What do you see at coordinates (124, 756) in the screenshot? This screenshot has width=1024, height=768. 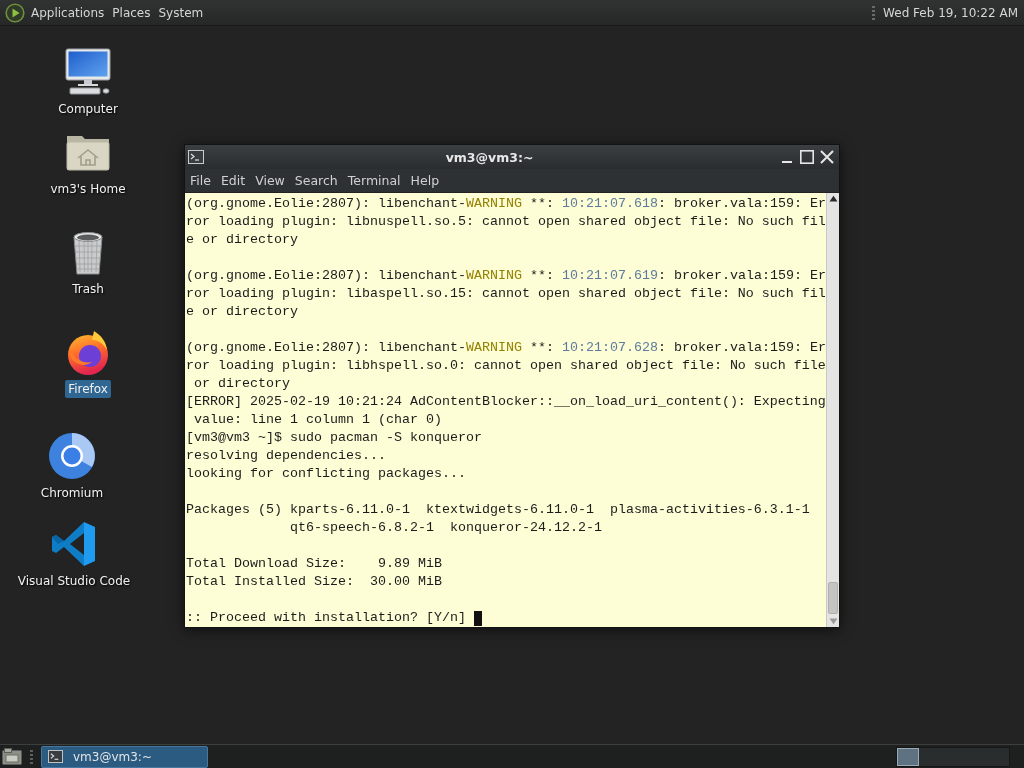 I see `taskbar-button: vm3@vm3:~` at bounding box center [124, 756].